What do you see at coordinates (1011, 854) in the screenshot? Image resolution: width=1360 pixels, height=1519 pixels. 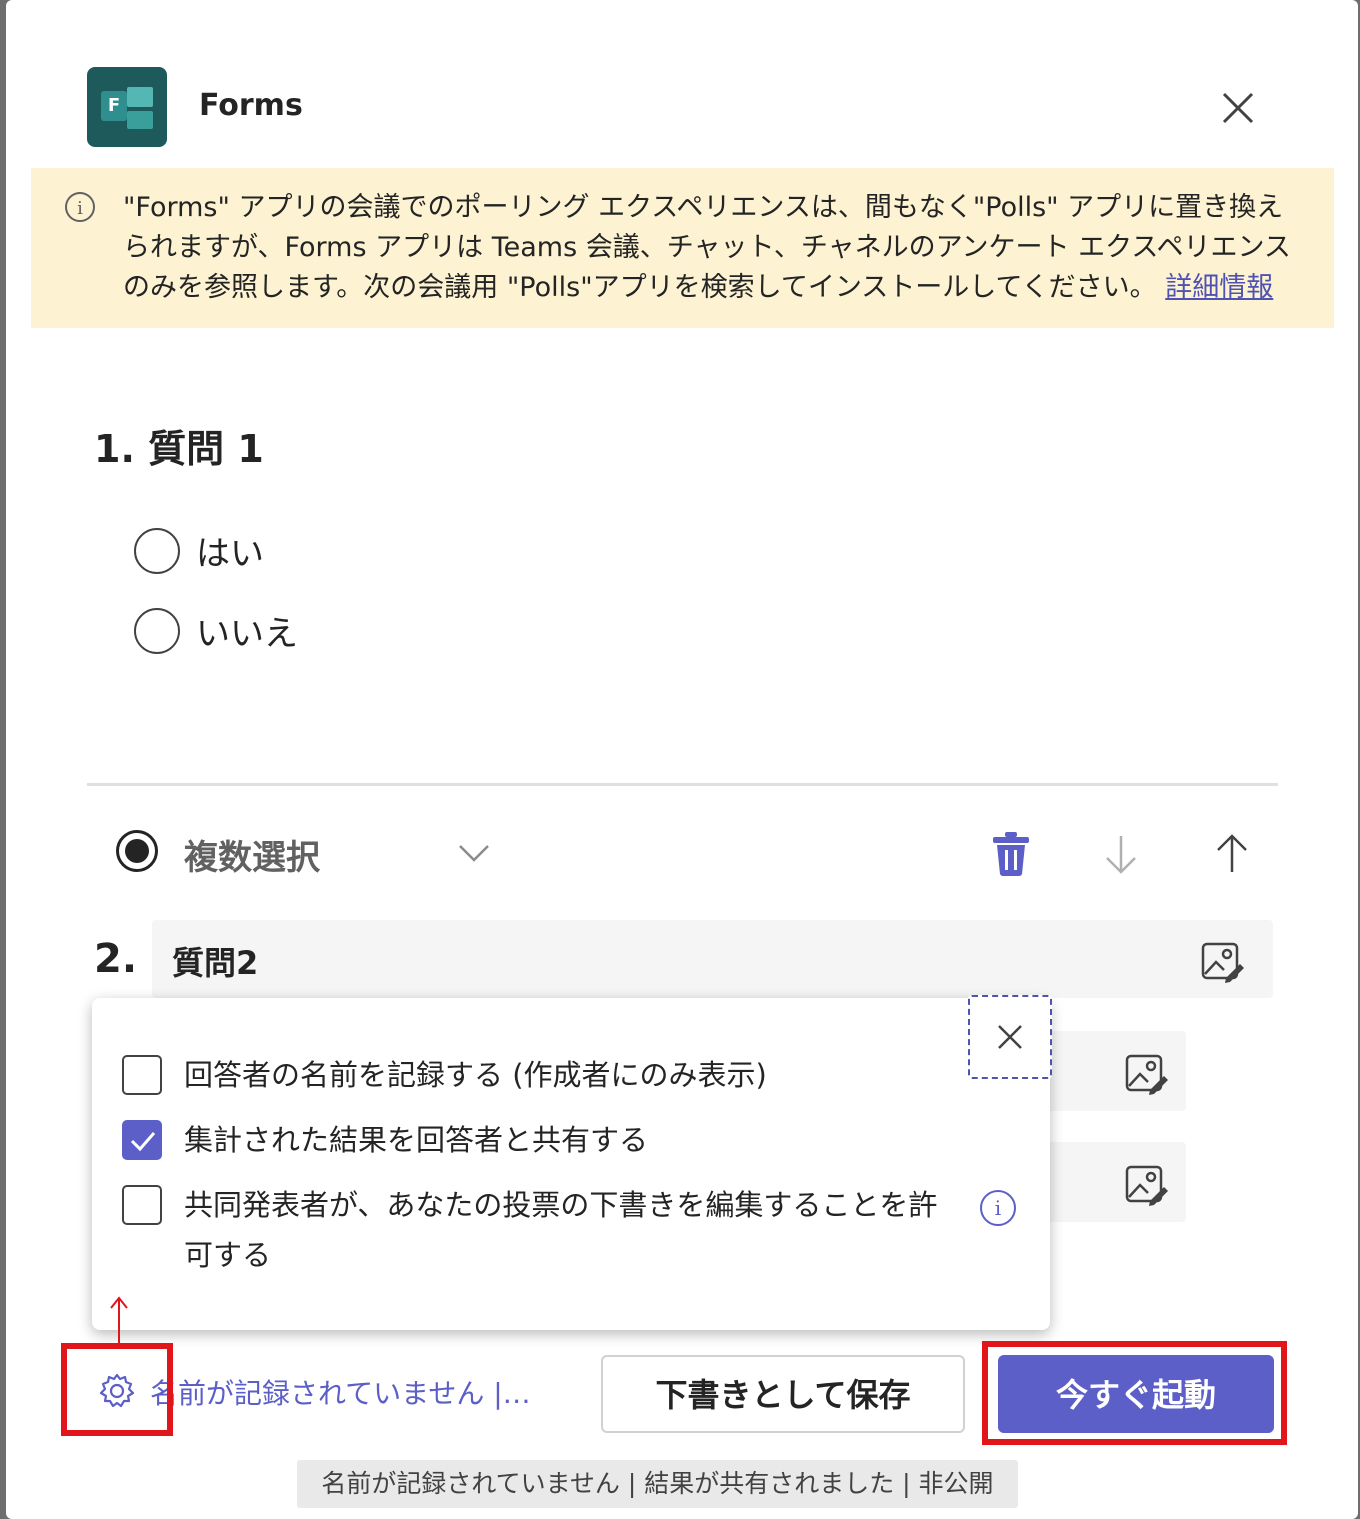 I see `trash-icon` at bounding box center [1011, 854].